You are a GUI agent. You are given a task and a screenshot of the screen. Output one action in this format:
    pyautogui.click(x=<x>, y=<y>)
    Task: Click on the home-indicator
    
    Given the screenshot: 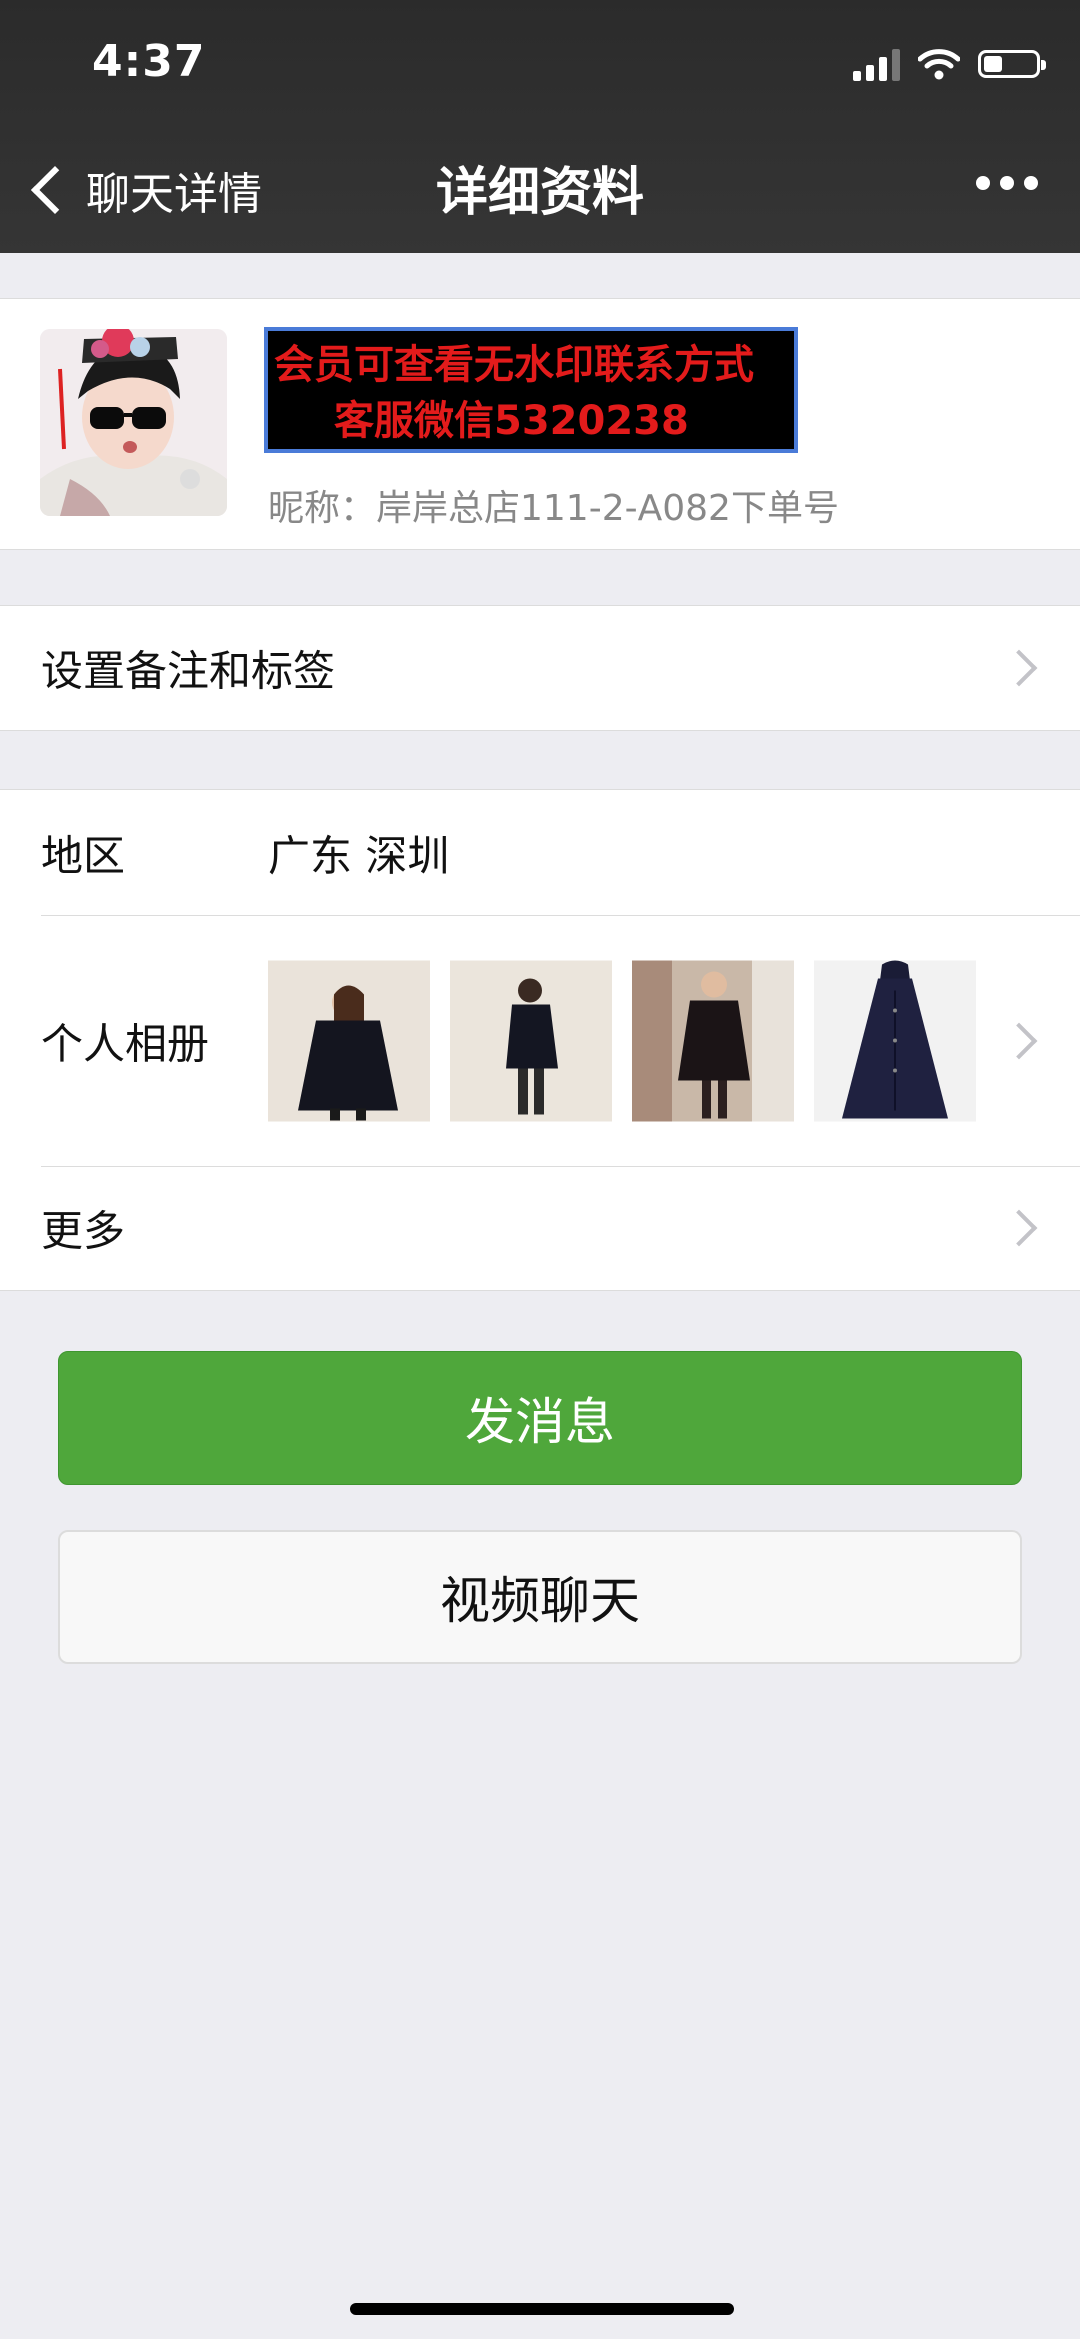 What is the action you would take?
    pyautogui.click(x=542, y=2309)
    